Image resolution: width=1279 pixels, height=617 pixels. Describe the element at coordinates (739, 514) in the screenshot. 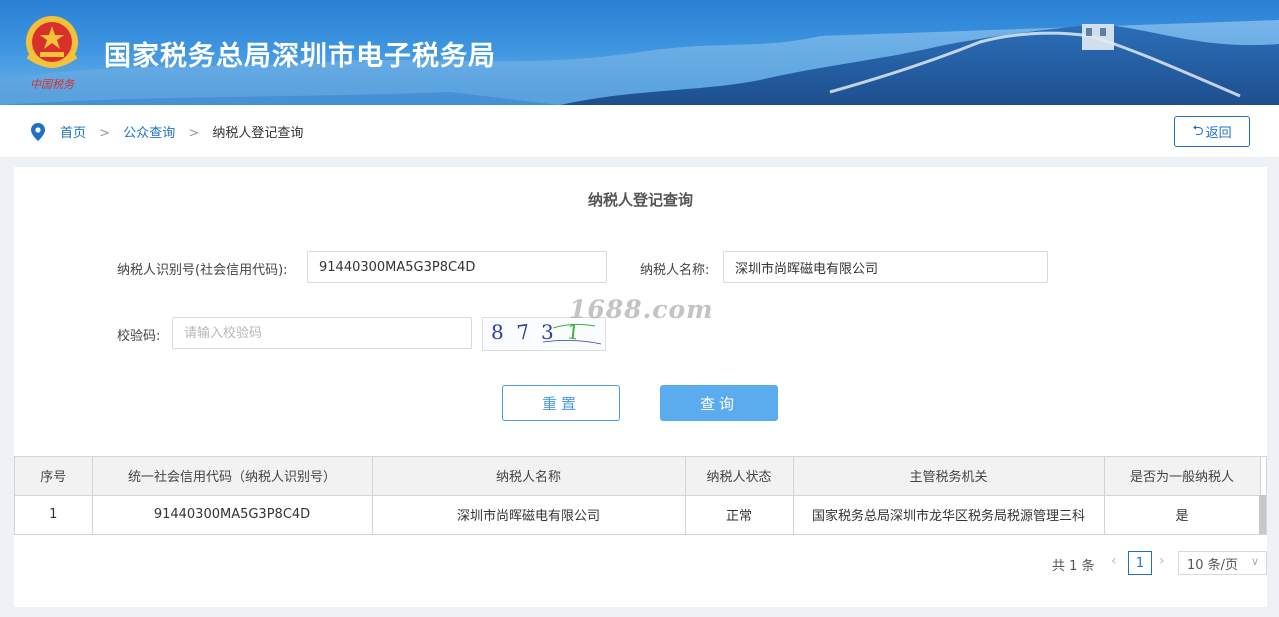

I see `table-cell: 正常` at that location.